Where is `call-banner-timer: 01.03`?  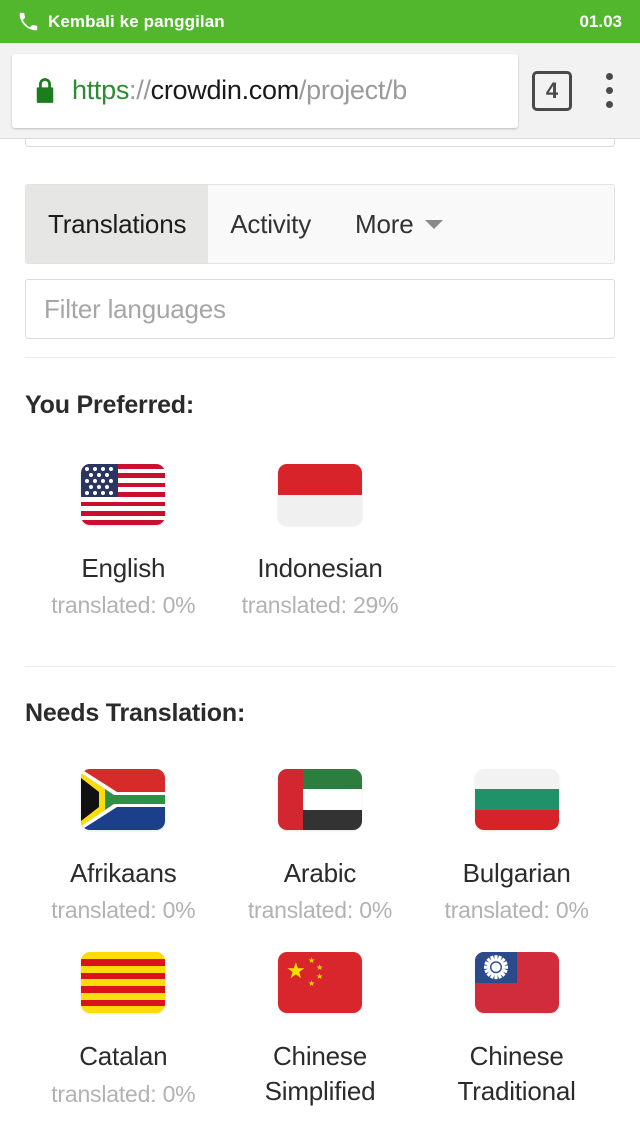
call-banner-timer: 01.03 is located at coordinates (600, 21).